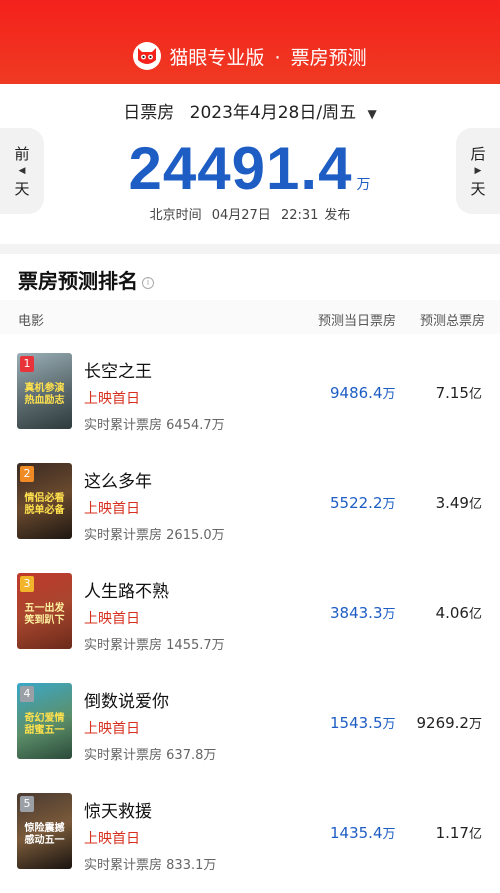 Image resolution: width=500 pixels, height=893 pixels. What do you see at coordinates (452, 613) in the screenshot?
I see `total-value: 4.06` at bounding box center [452, 613].